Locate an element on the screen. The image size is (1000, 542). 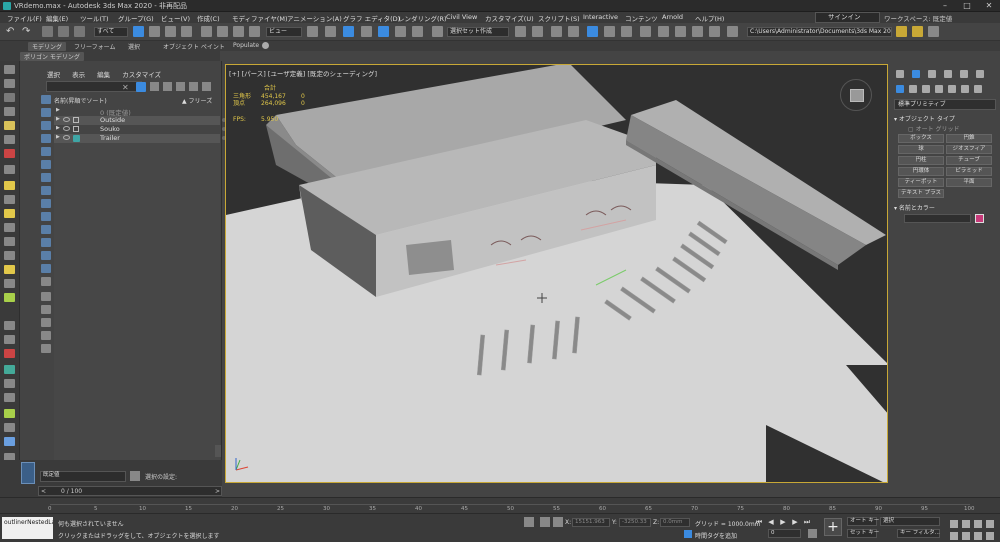
viewport-label: [+] [パース] [ユーザ定義] [既定のシェーディング] is located at coordinates (303, 73).